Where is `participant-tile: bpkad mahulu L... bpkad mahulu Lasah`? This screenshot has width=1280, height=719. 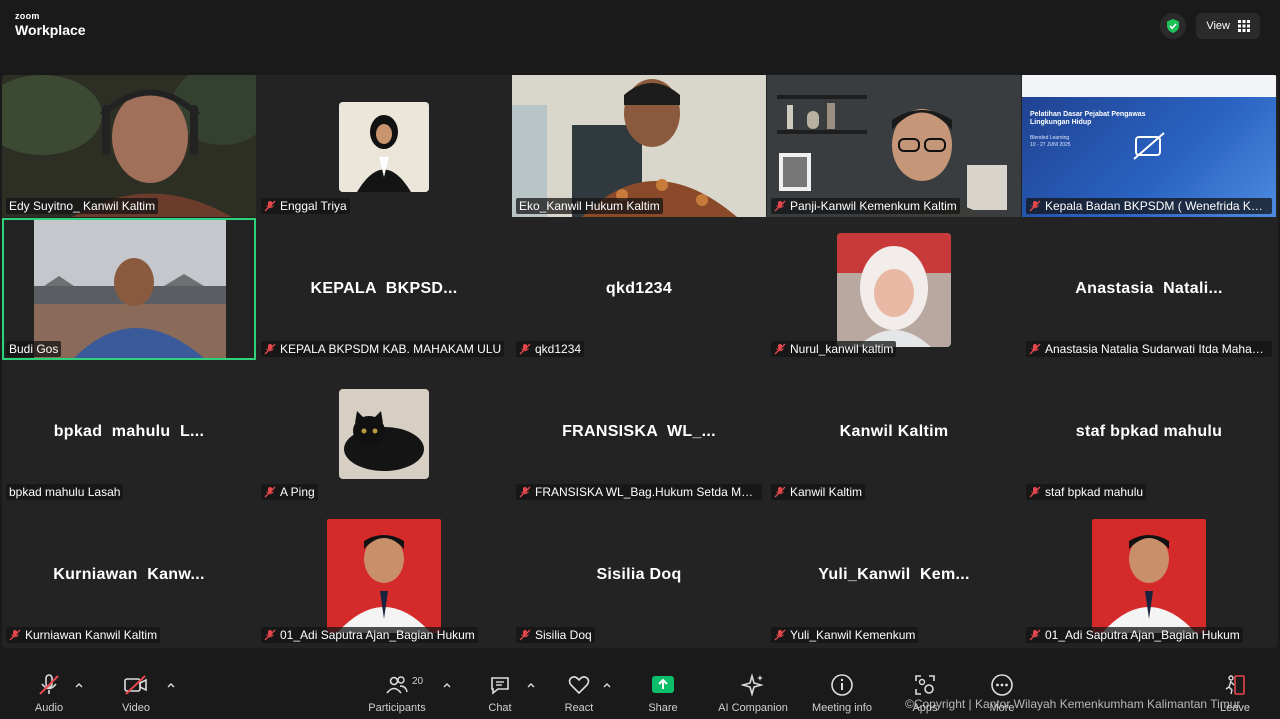
participant-tile: bpkad mahulu L... bpkad mahulu Lasah is located at coordinates (129, 432).